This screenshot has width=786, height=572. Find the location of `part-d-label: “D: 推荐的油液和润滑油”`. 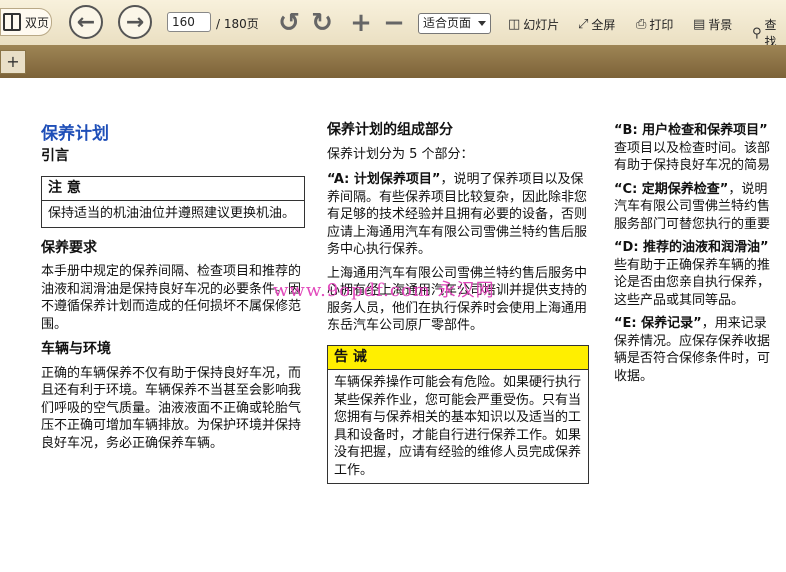

part-d-label: “D: 推荐的油液和润滑油” is located at coordinates (700, 248).